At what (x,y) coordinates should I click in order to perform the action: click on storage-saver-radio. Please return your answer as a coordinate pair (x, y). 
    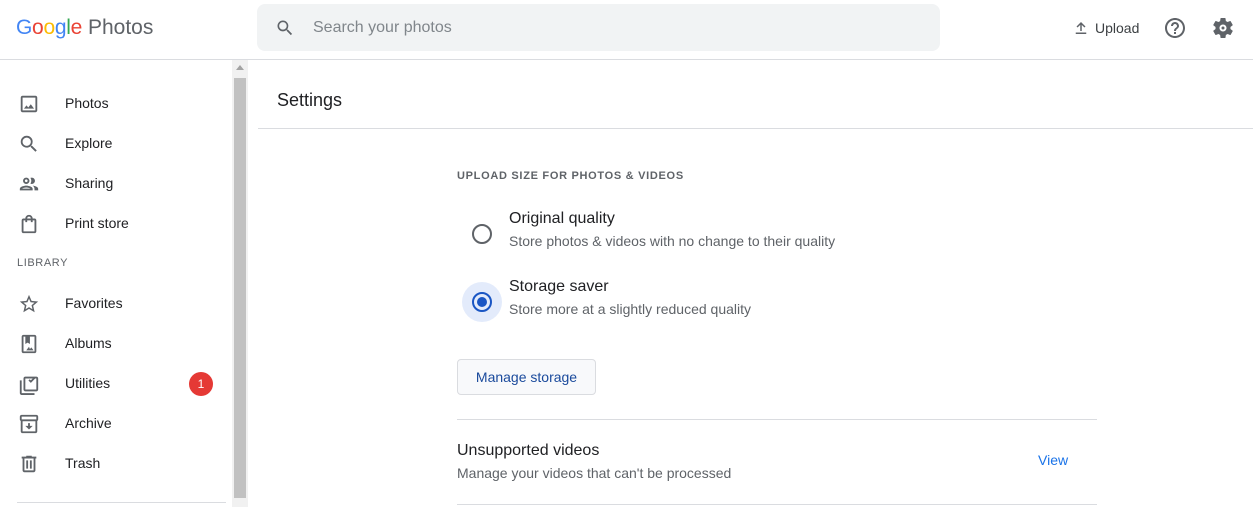
    Looking at the image, I should click on (482, 302).